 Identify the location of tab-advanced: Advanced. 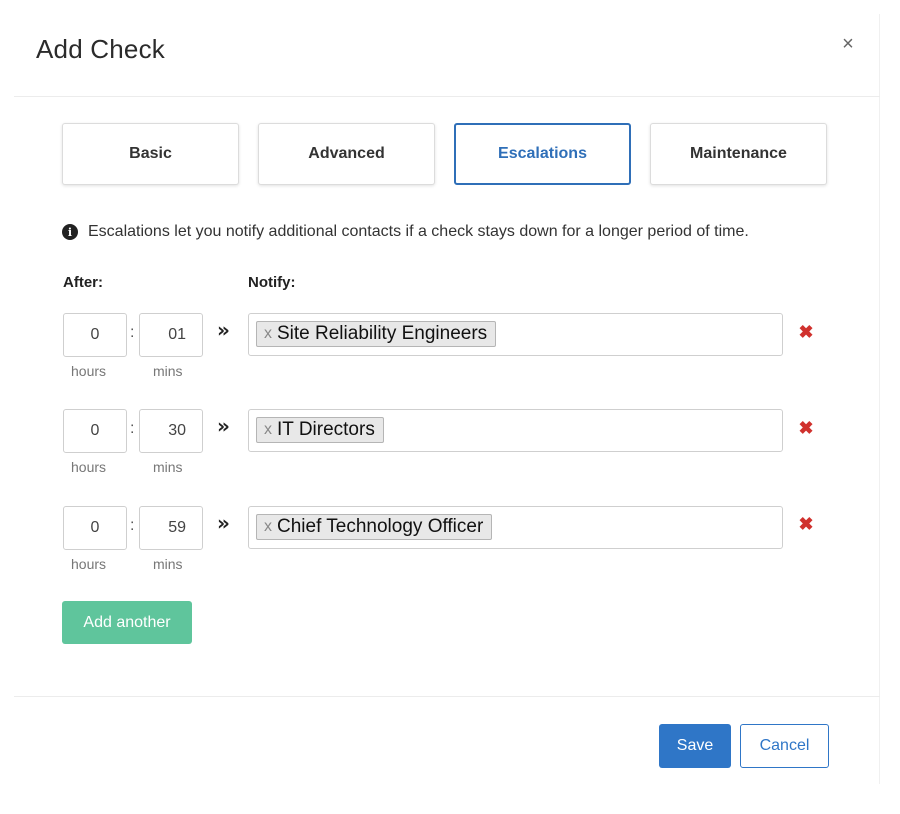
(346, 154).